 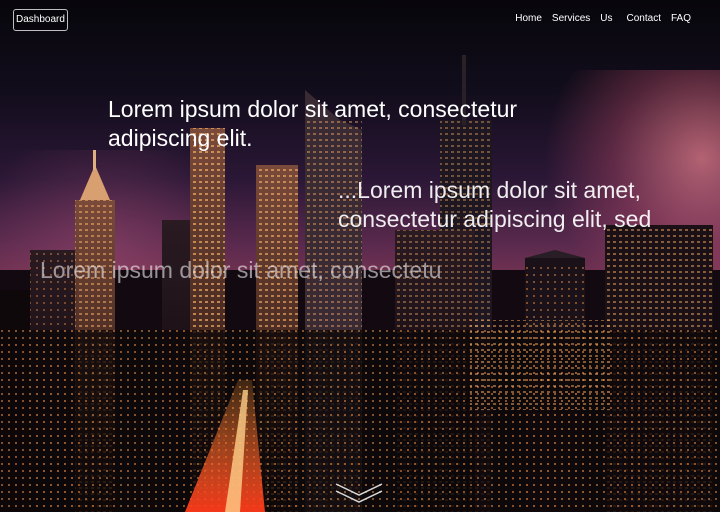 I want to click on hero-headline-1-line1: Lorem ipsum dolor sit amet, consectetur, so click(x=313, y=109).